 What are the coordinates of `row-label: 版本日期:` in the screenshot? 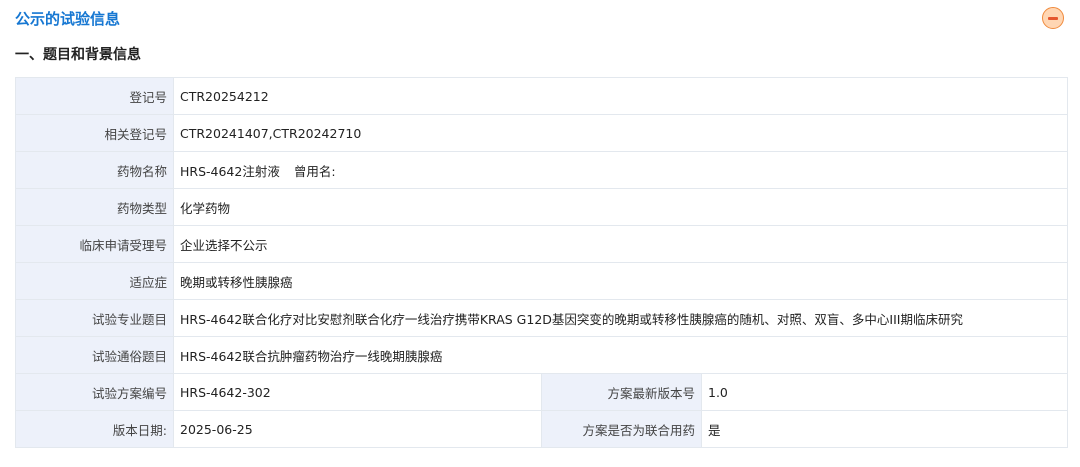 It's located at (94, 429).